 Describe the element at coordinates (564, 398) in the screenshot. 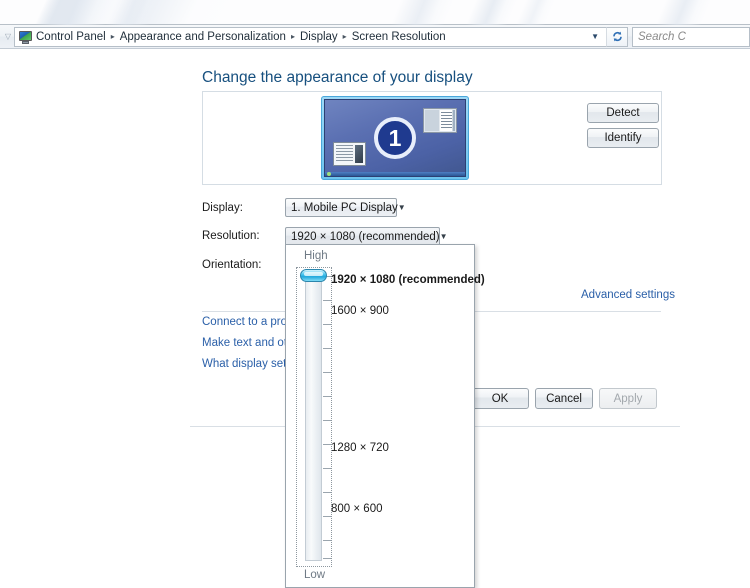

I see `cancel-button: Cancel` at that location.